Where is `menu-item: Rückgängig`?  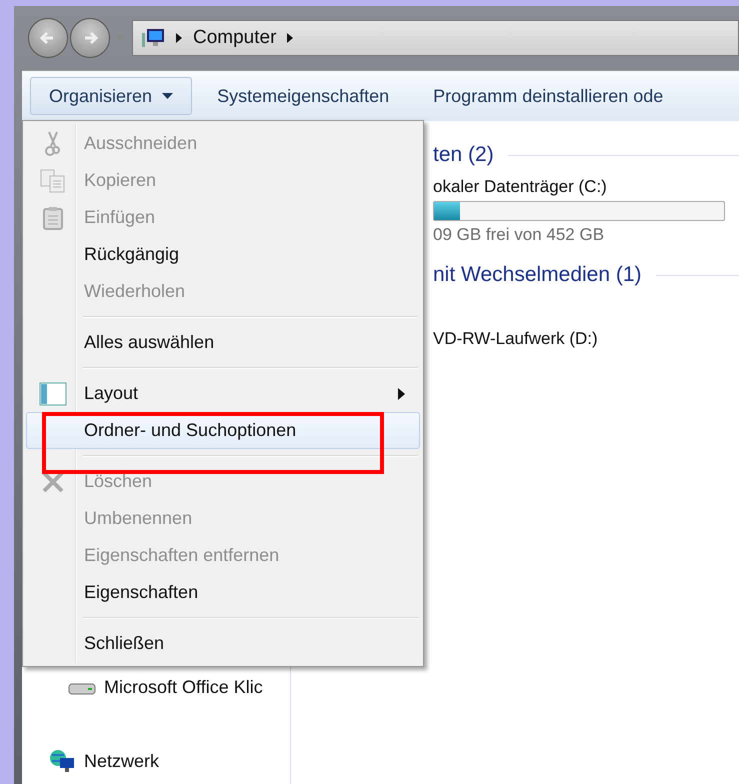
menu-item: Rückgängig is located at coordinates (223, 254).